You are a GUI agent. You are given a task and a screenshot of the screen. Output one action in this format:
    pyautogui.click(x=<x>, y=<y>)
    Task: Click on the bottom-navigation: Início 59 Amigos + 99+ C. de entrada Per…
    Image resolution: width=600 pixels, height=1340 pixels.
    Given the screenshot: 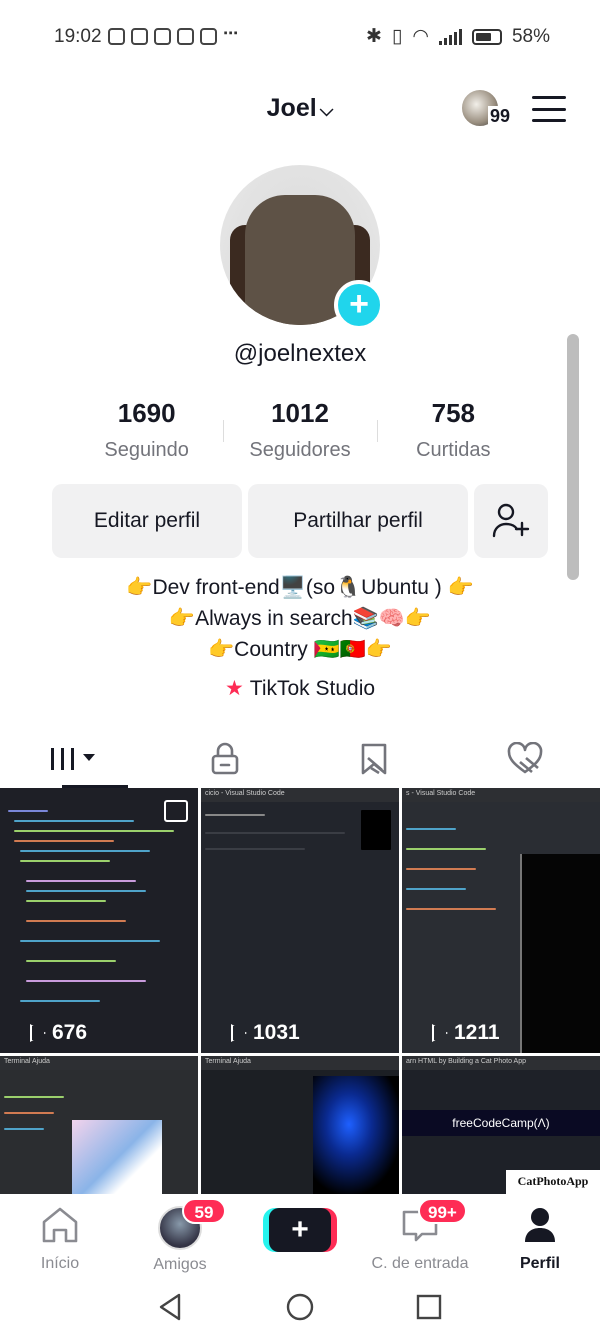 What is the action you would take?
    pyautogui.click(x=300, y=1234)
    